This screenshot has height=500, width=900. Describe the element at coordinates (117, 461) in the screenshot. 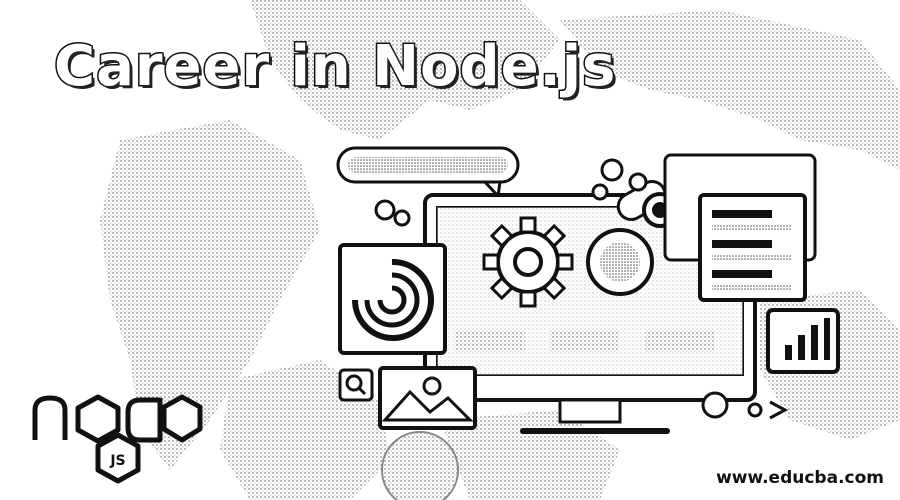

I see `logo-badge-text: JS` at that location.